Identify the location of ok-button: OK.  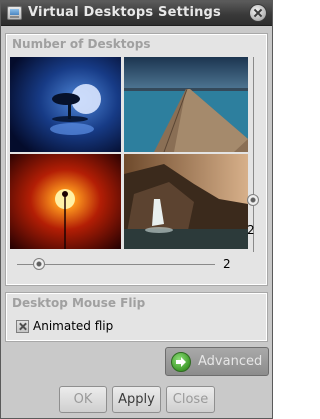
(83, 399).